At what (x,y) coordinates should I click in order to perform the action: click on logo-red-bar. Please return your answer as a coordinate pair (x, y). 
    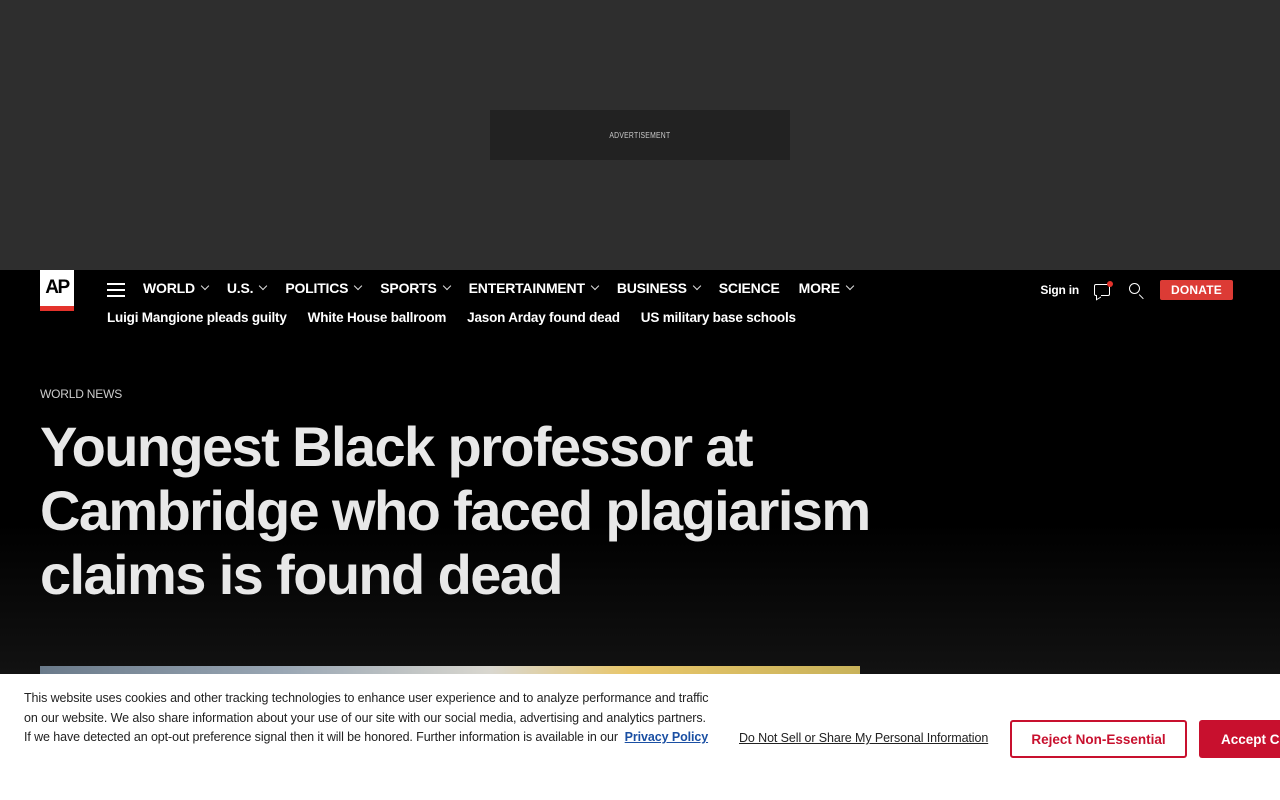
    Looking at the image, I should click on (57, 308).